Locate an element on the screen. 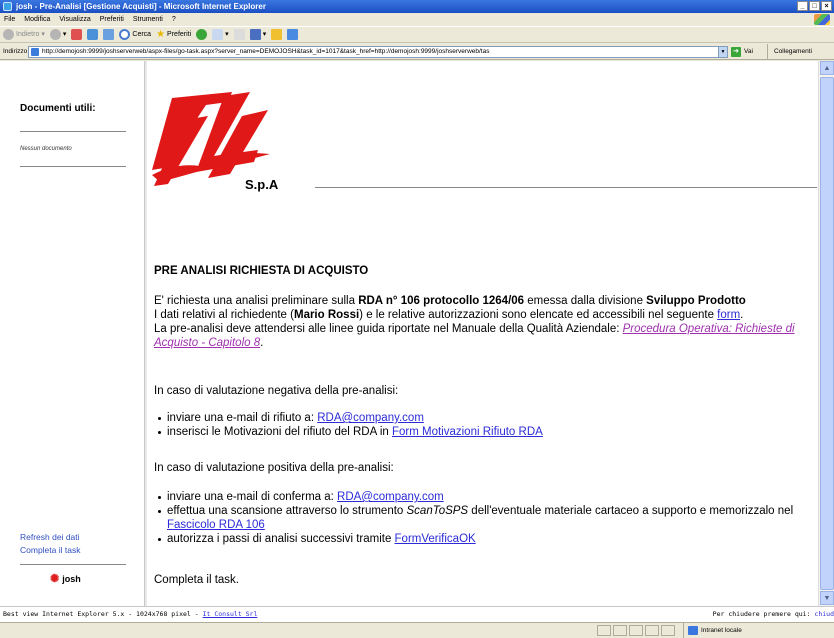  refresh-button is located at coordinates (93, 34).